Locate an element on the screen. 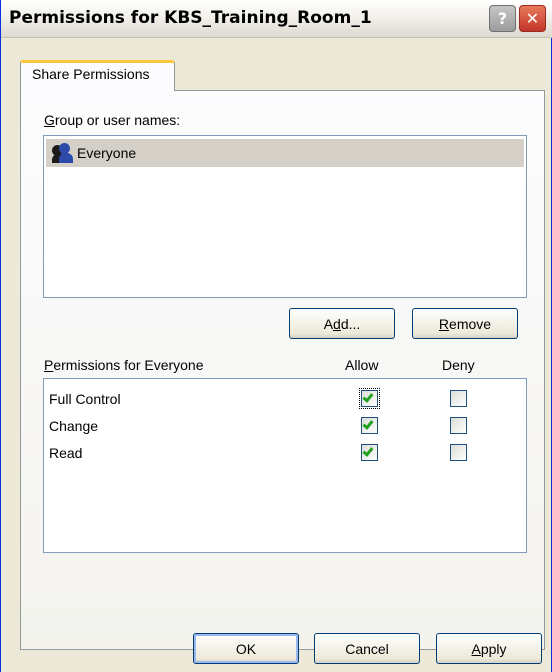  allow-read-checkbox is located at coordinates (369, 452).